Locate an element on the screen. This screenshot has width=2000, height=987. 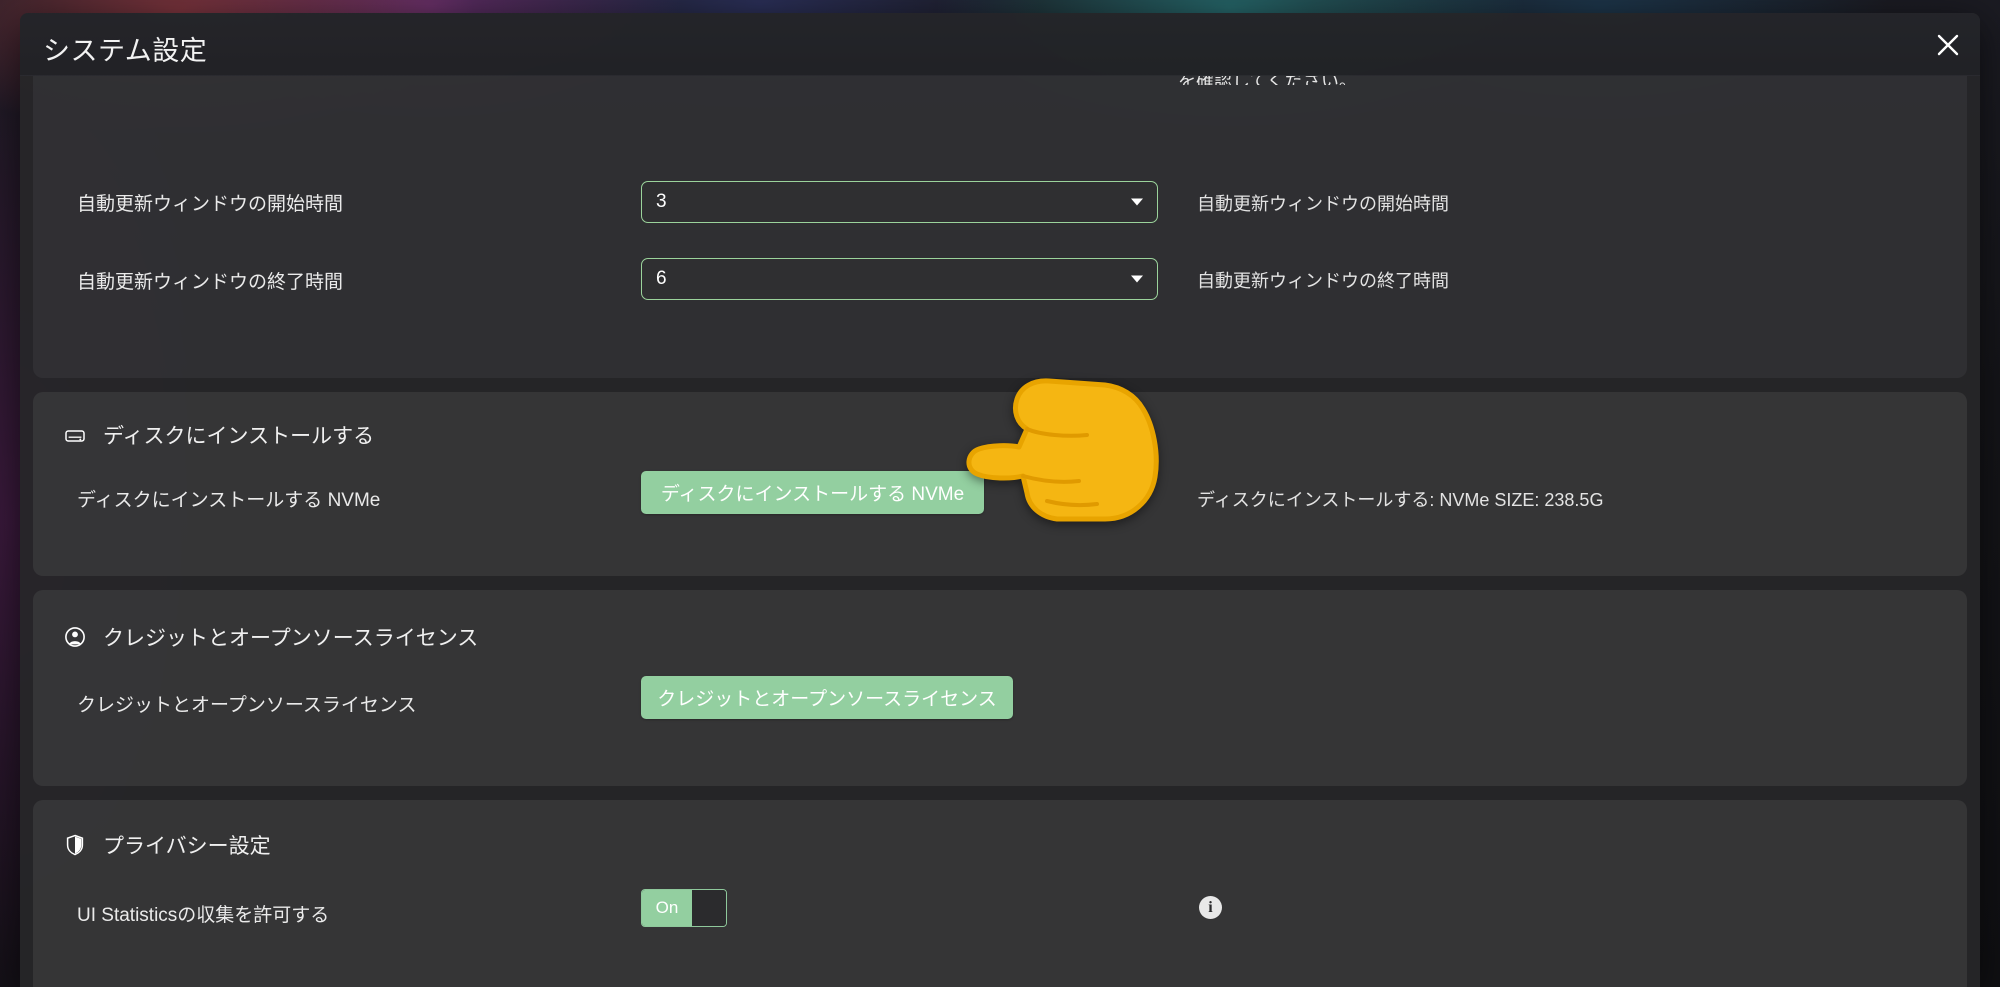
toggle-off-track is located at coordinates (709, 908).